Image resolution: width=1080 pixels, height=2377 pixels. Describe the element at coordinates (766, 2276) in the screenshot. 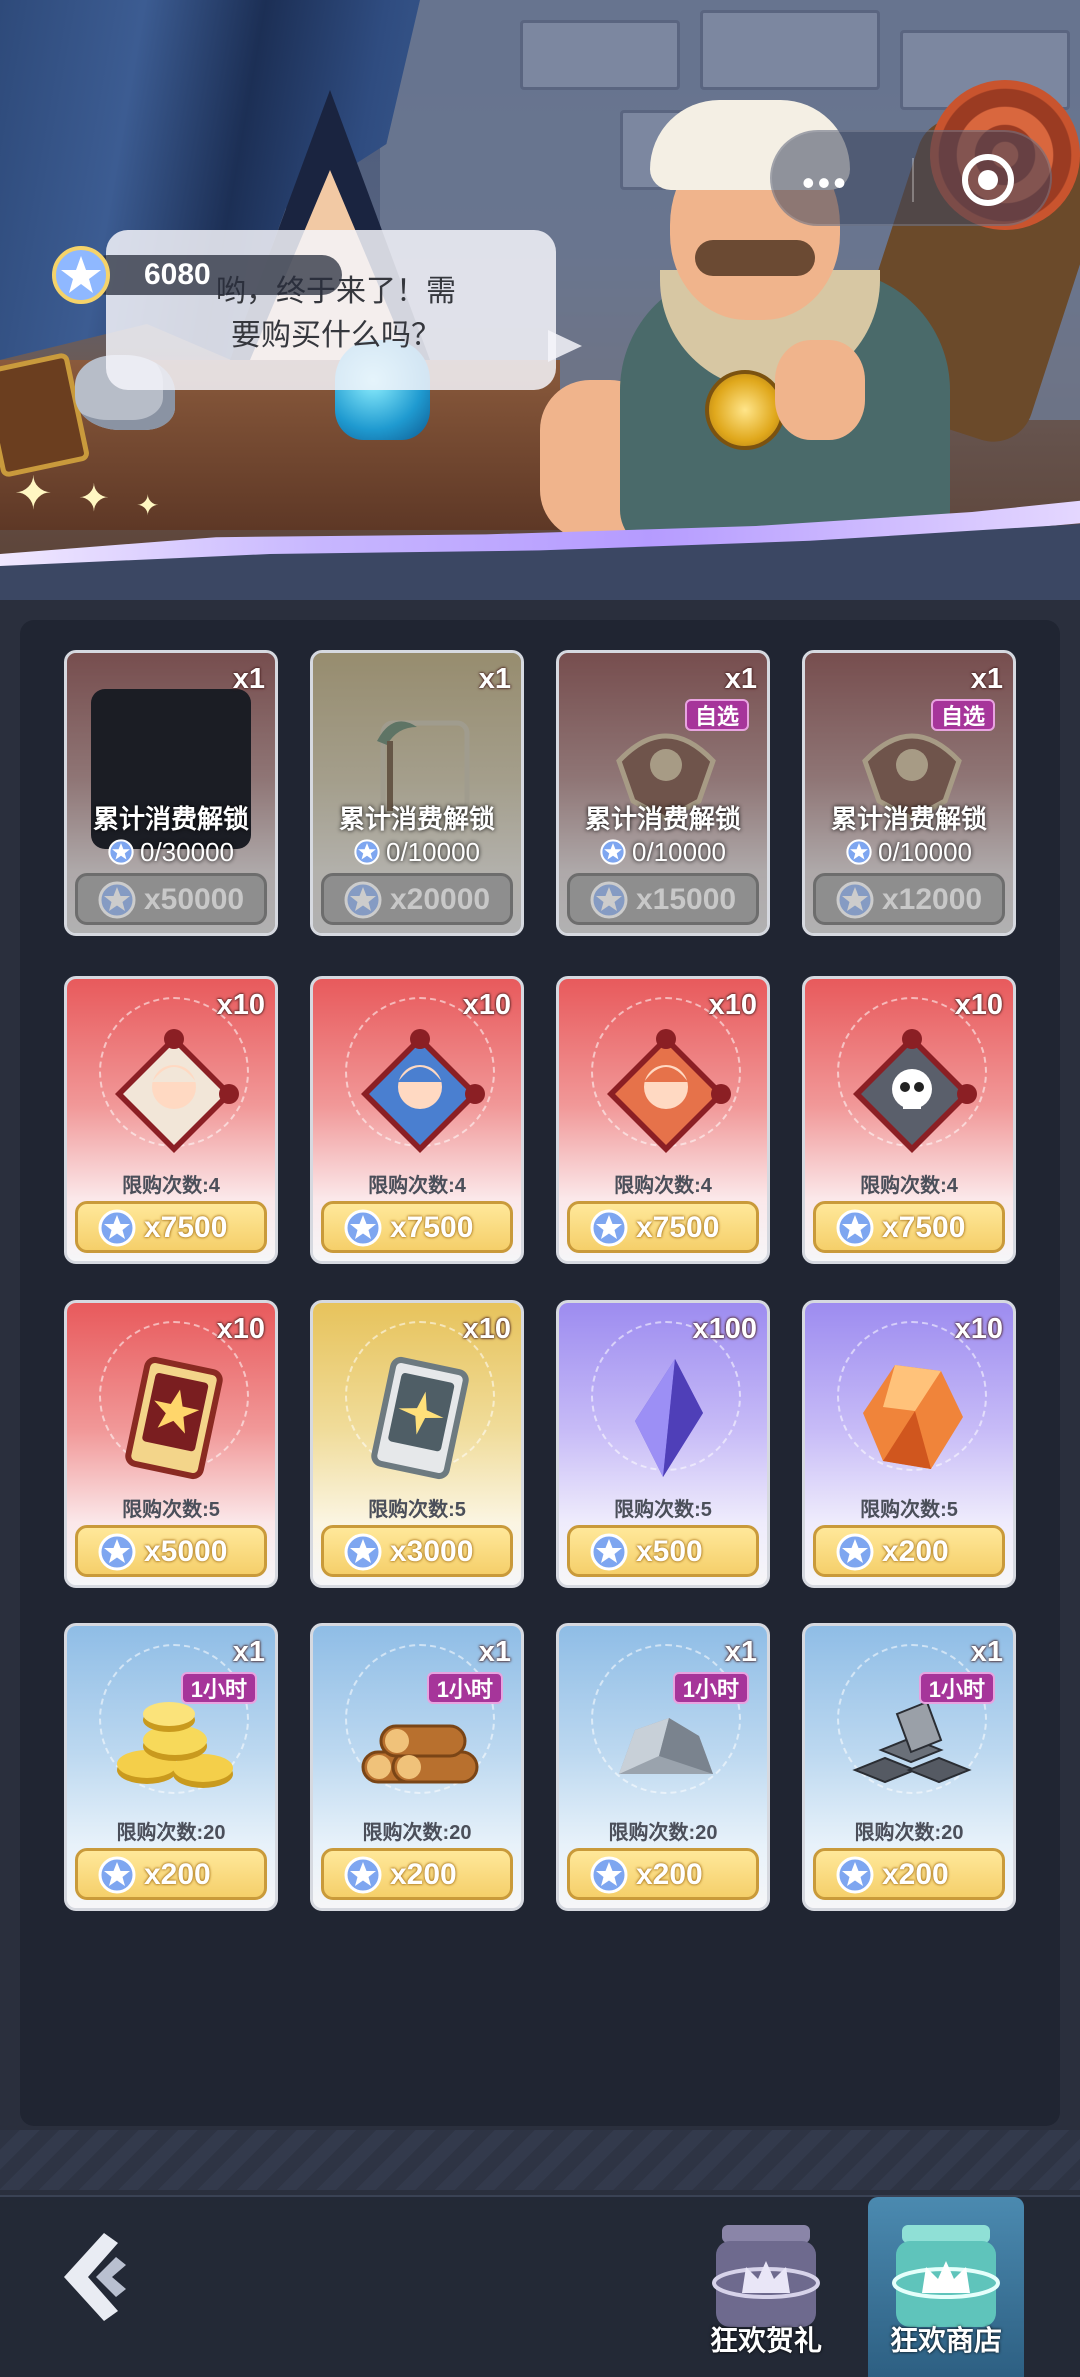

I see `crown-jar-icon` at that location.